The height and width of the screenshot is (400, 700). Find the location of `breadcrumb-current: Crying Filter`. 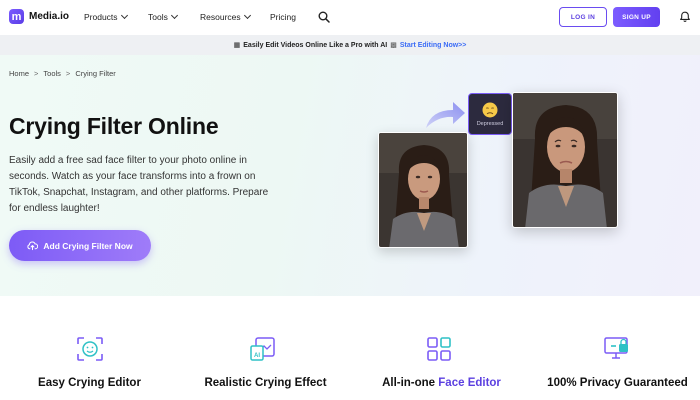

breadcrumb-current: Crying Filter is located at coordinates (95, 73).